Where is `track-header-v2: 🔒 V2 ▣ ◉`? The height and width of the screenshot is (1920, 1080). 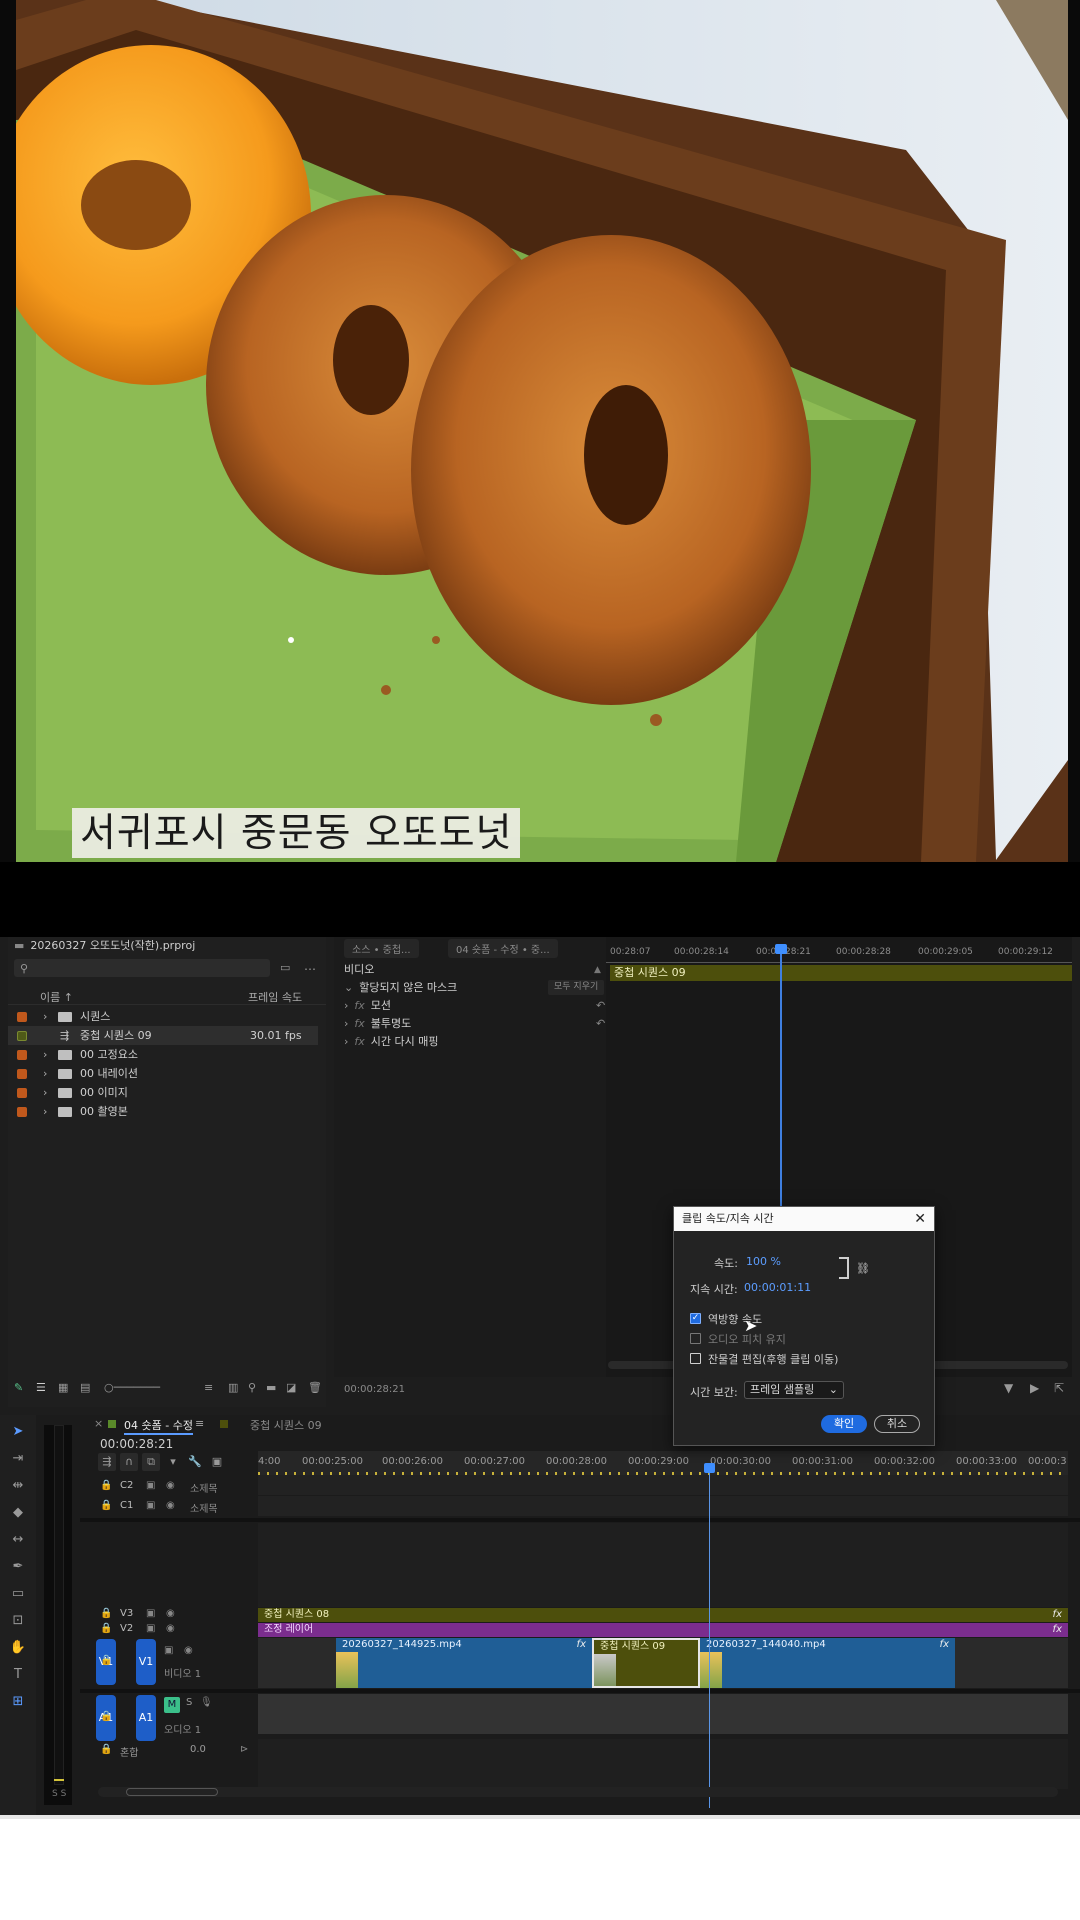
track-header-v2: 🔒 V2 ▣ ◉ is located at coordinates (169, 1630).